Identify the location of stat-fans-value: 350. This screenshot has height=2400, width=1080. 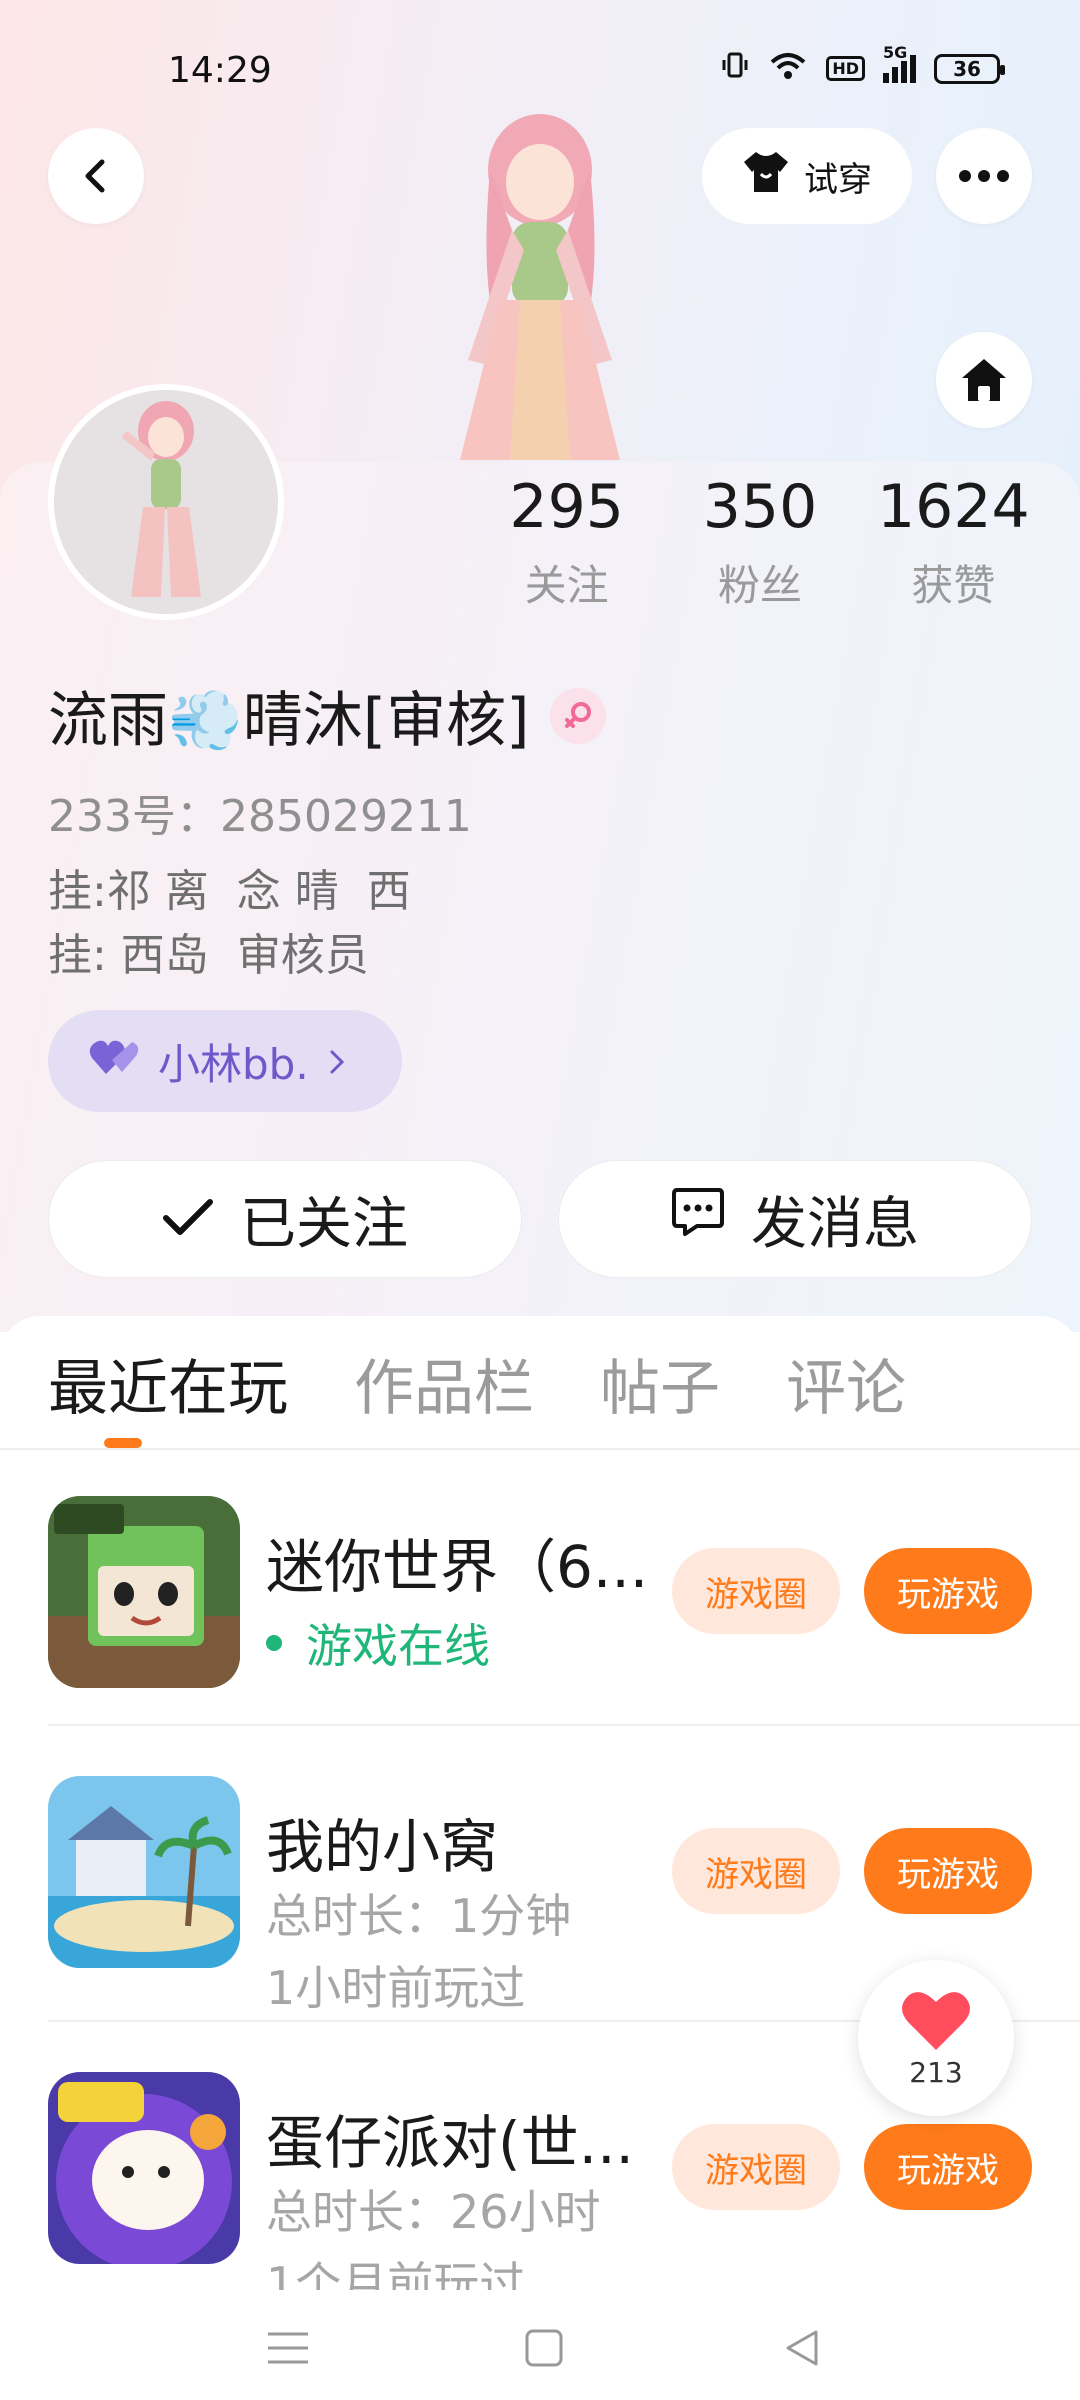
(760, 507).